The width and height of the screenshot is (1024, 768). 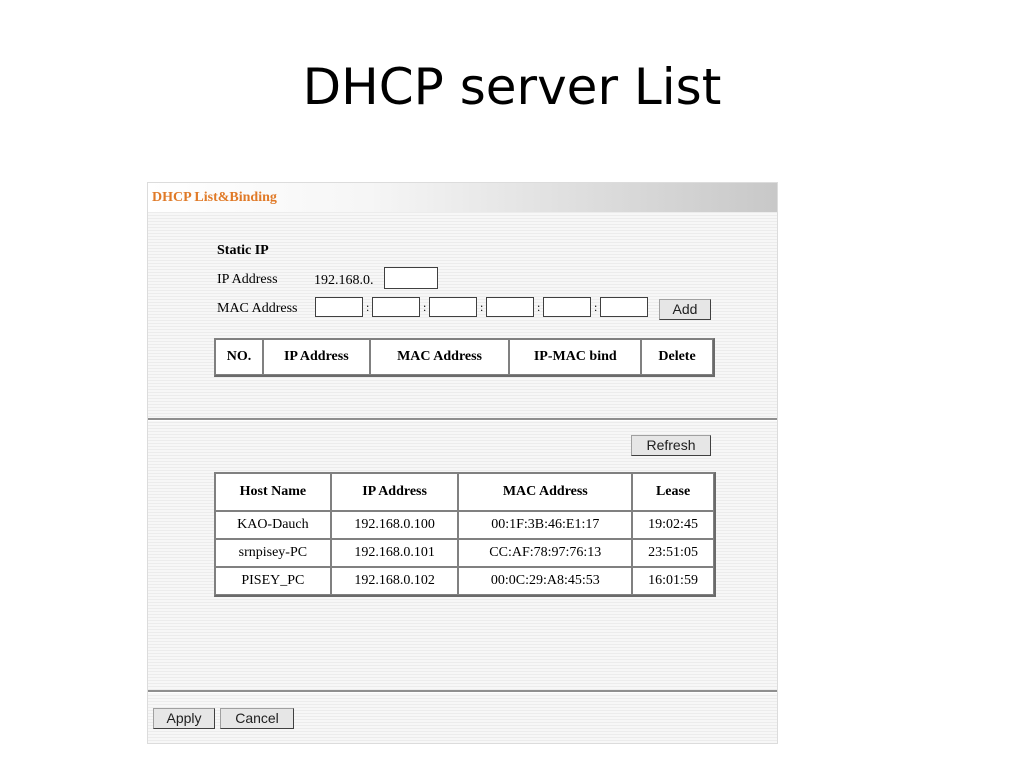 I want to click on column-header-delete: Delete, so click(x=677, y=357).